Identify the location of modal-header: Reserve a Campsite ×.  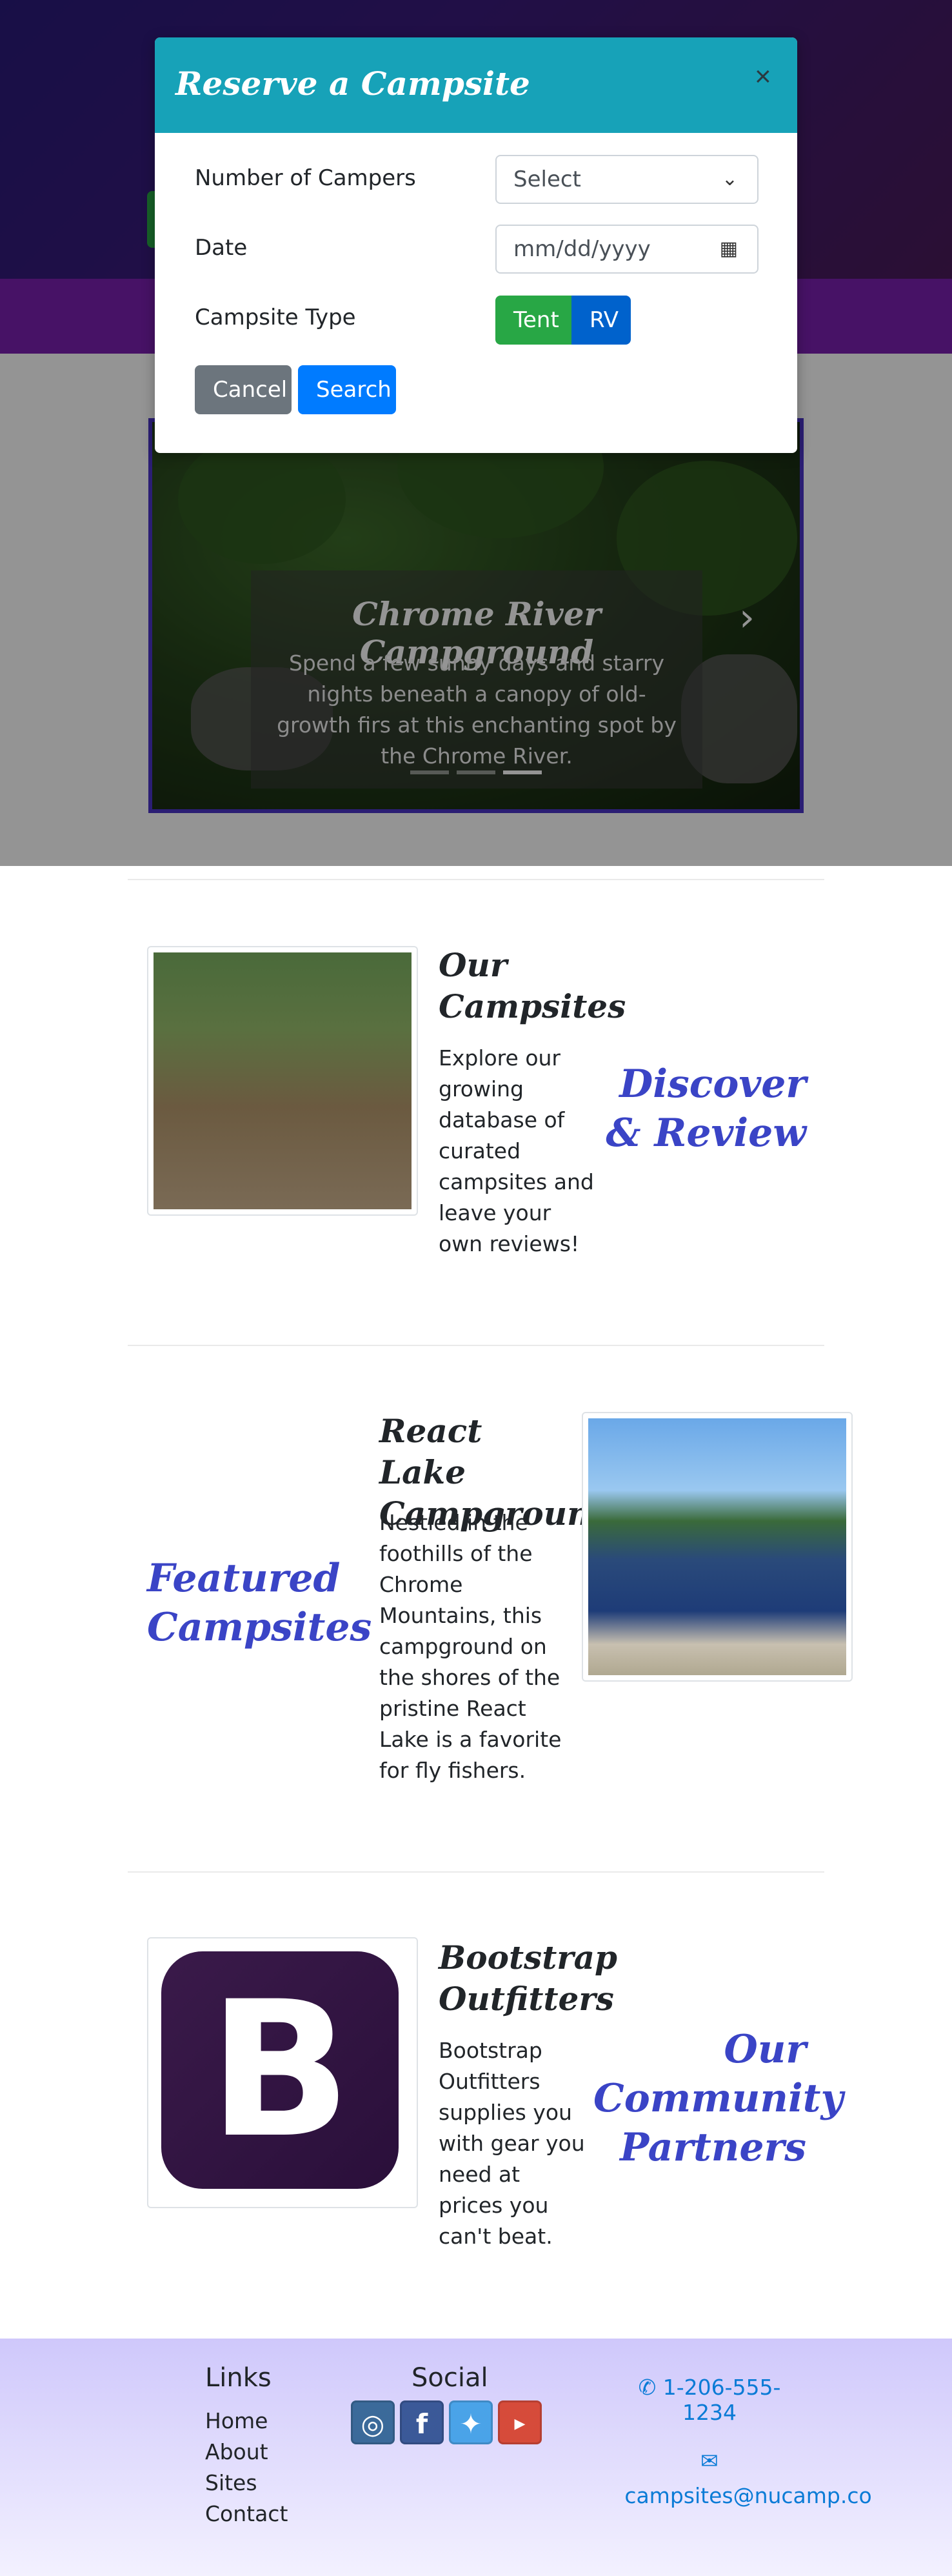
(476, 85).